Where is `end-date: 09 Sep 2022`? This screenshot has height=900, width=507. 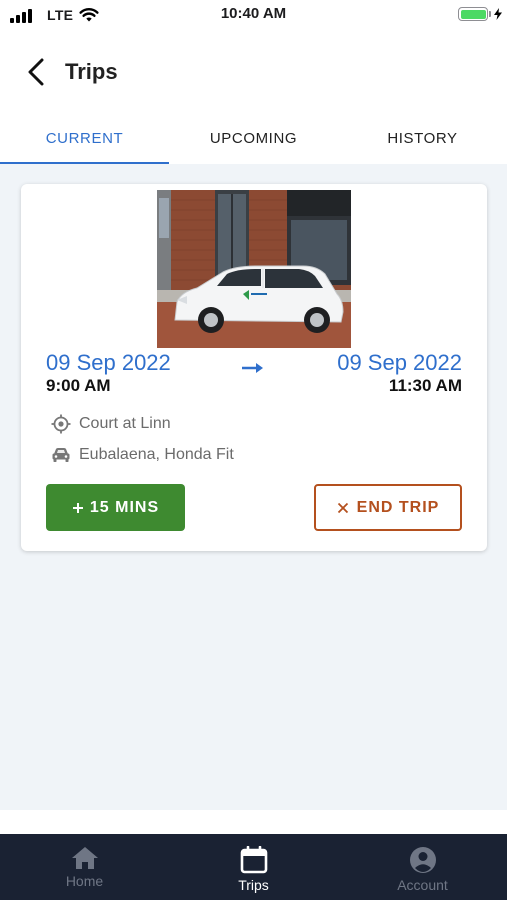 end-date: 09 Sep 2022 is located at coordinates (399, 362).